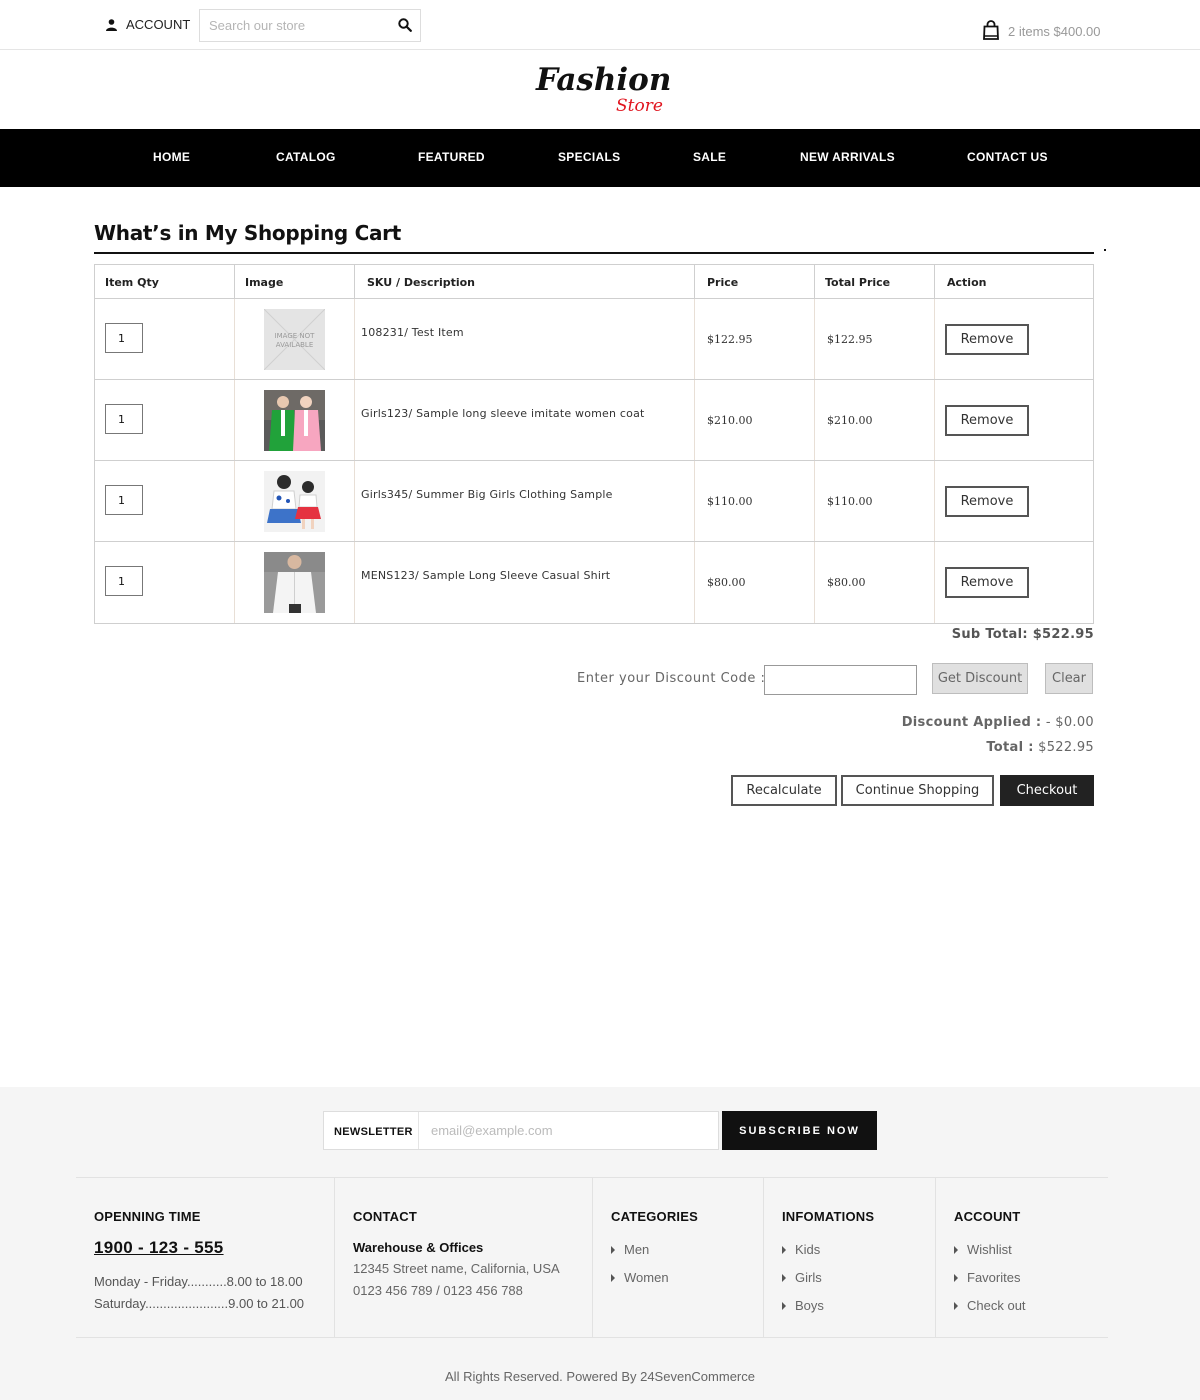  I want to click on fashion-store-logo: Fashion Store, so click(600, 88).